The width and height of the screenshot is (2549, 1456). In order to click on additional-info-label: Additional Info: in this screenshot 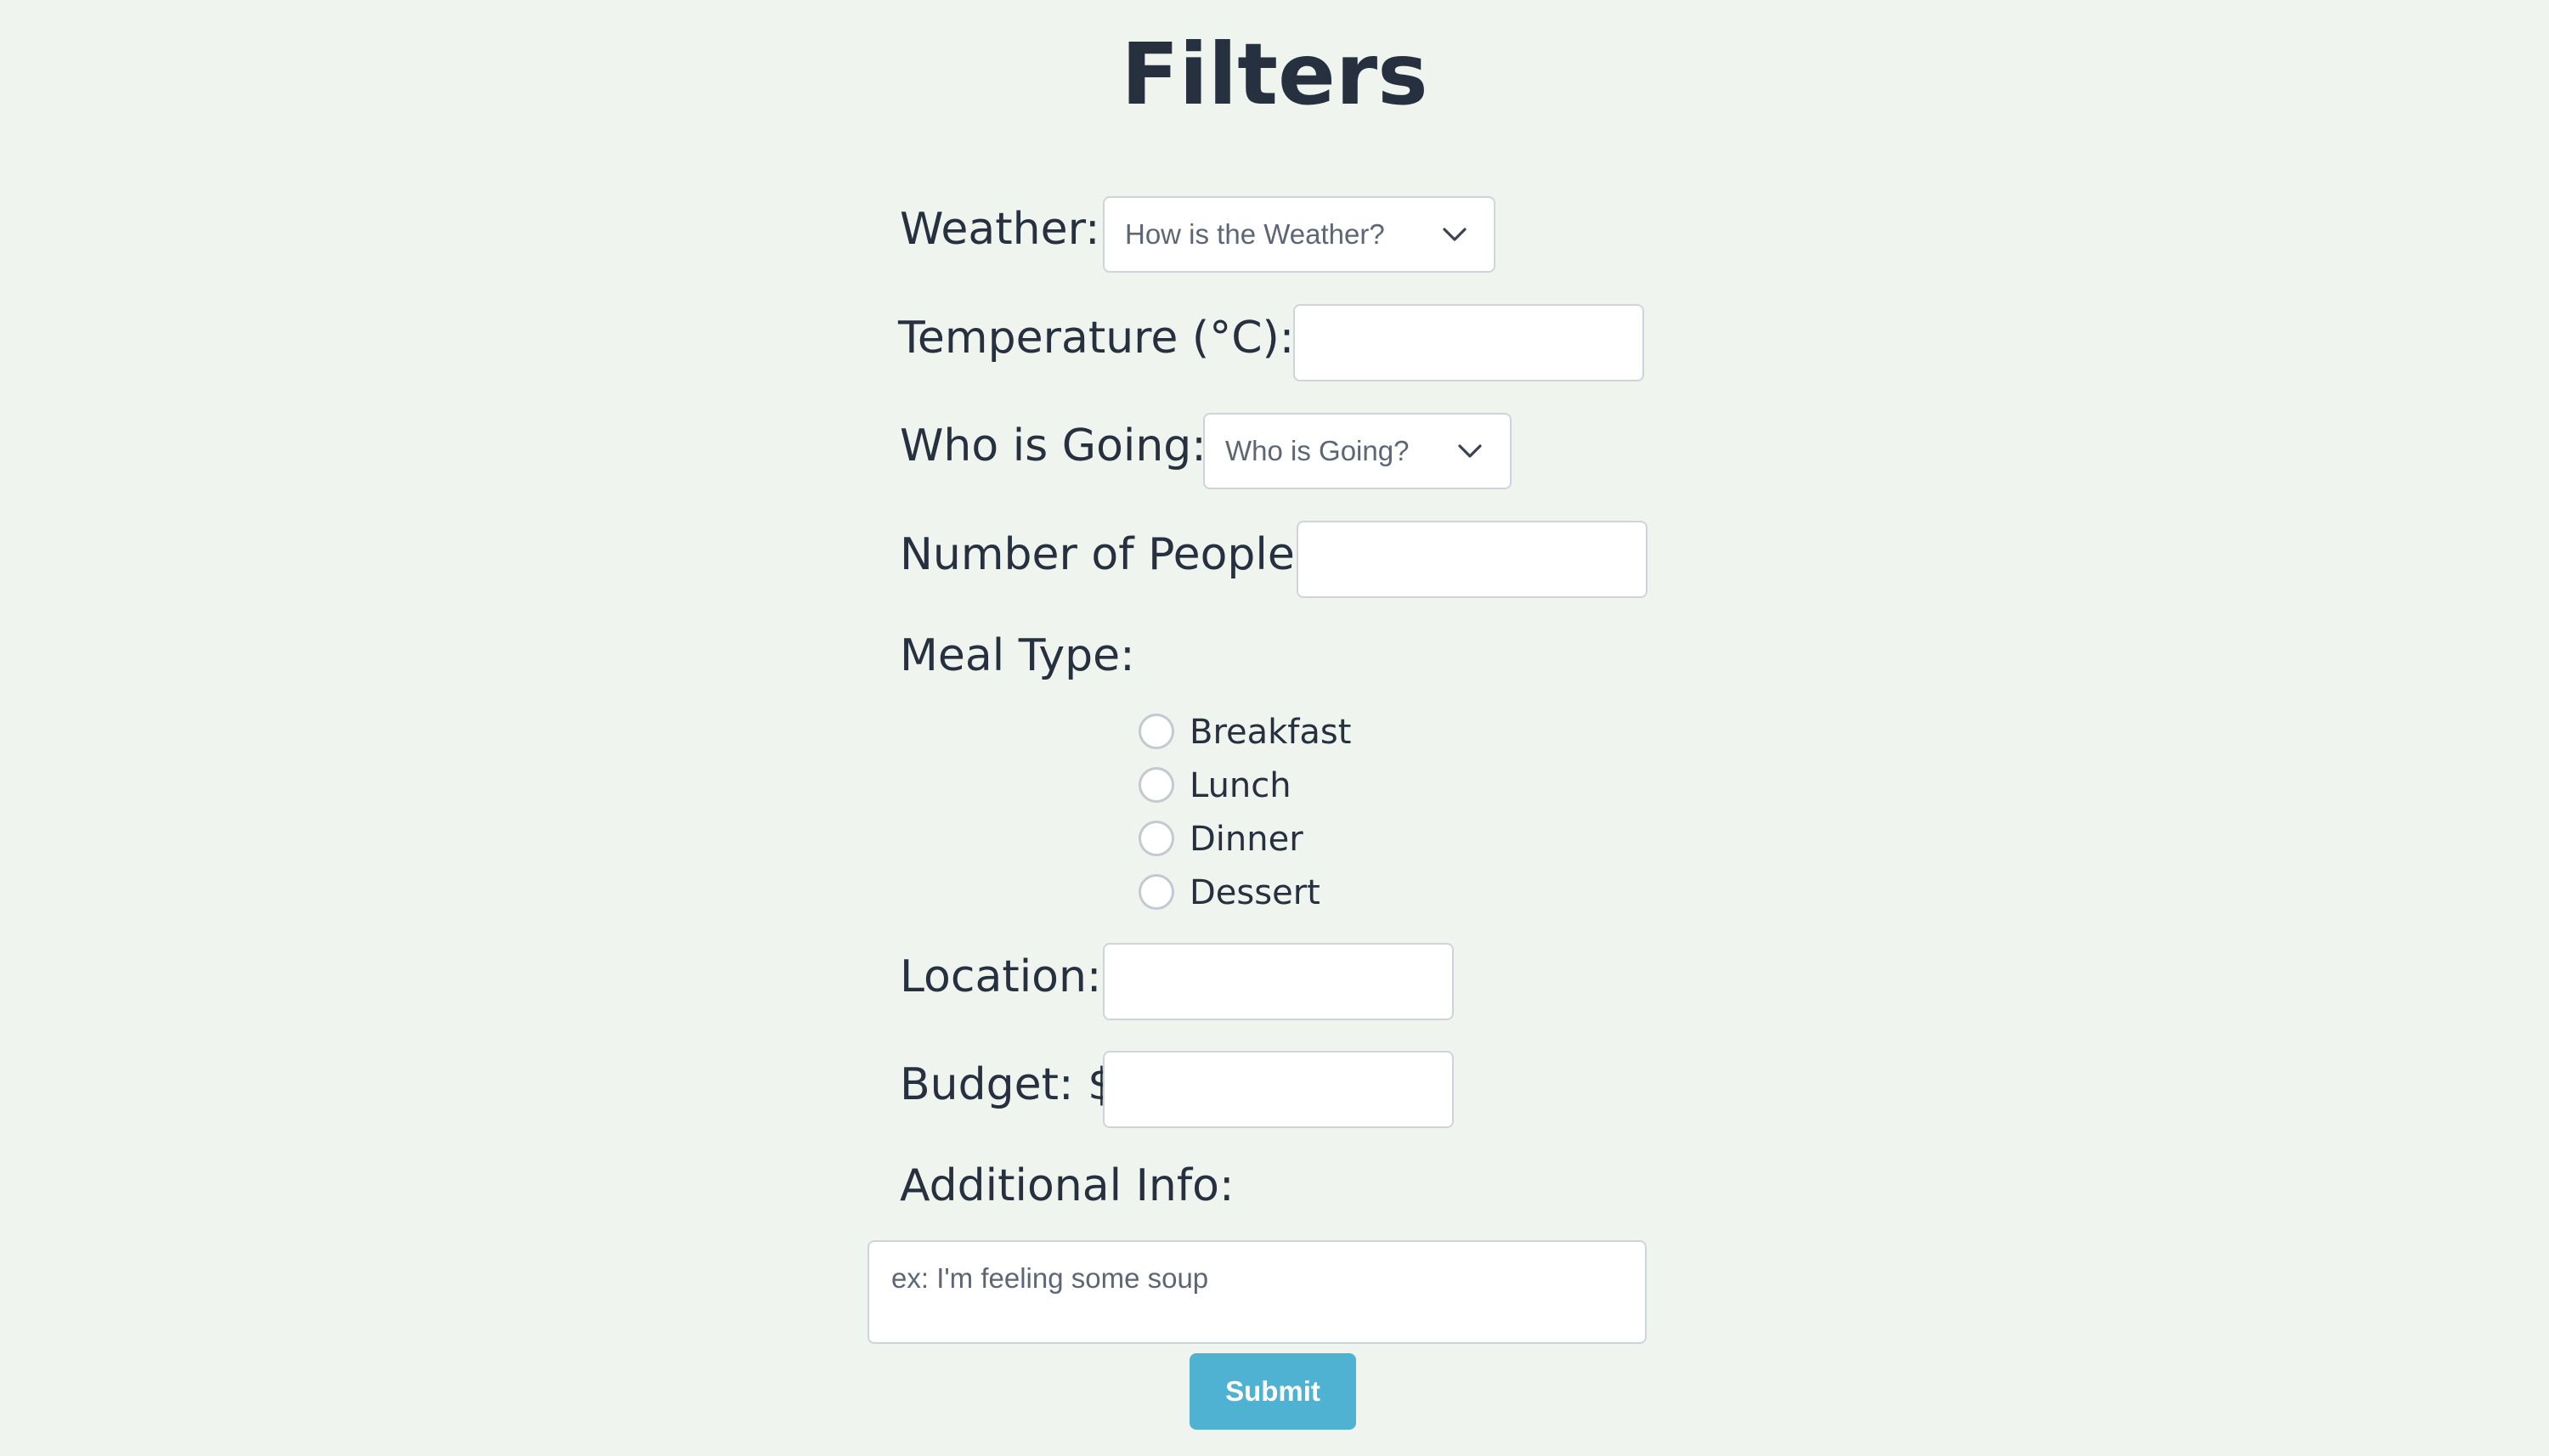, I will do `click(1067, 1186)`.